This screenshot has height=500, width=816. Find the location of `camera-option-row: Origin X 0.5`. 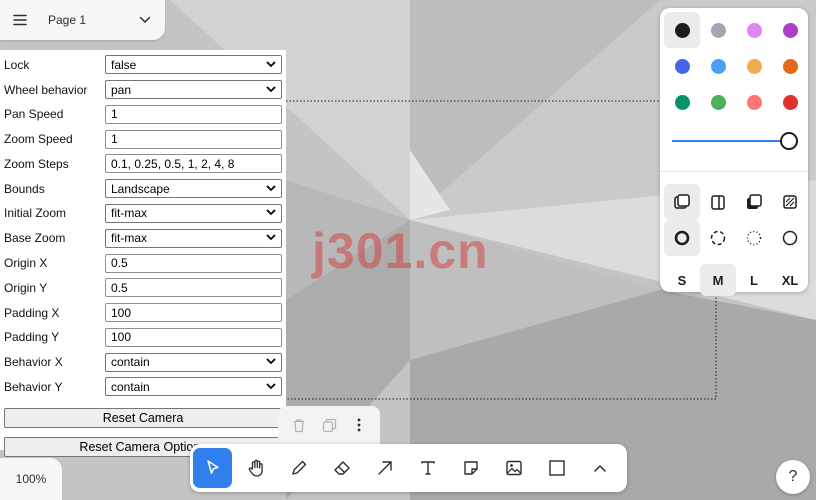

camera-option-row: Origin X 0.5 is located at coordinates (143, 263).